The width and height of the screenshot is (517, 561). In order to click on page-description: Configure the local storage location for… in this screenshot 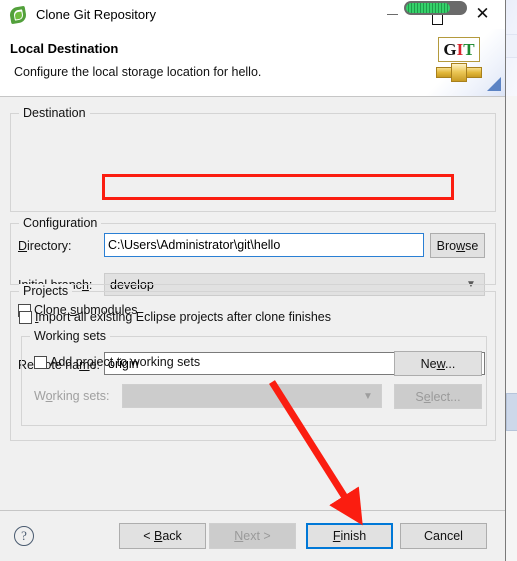, I will do `click(138, 72)`.